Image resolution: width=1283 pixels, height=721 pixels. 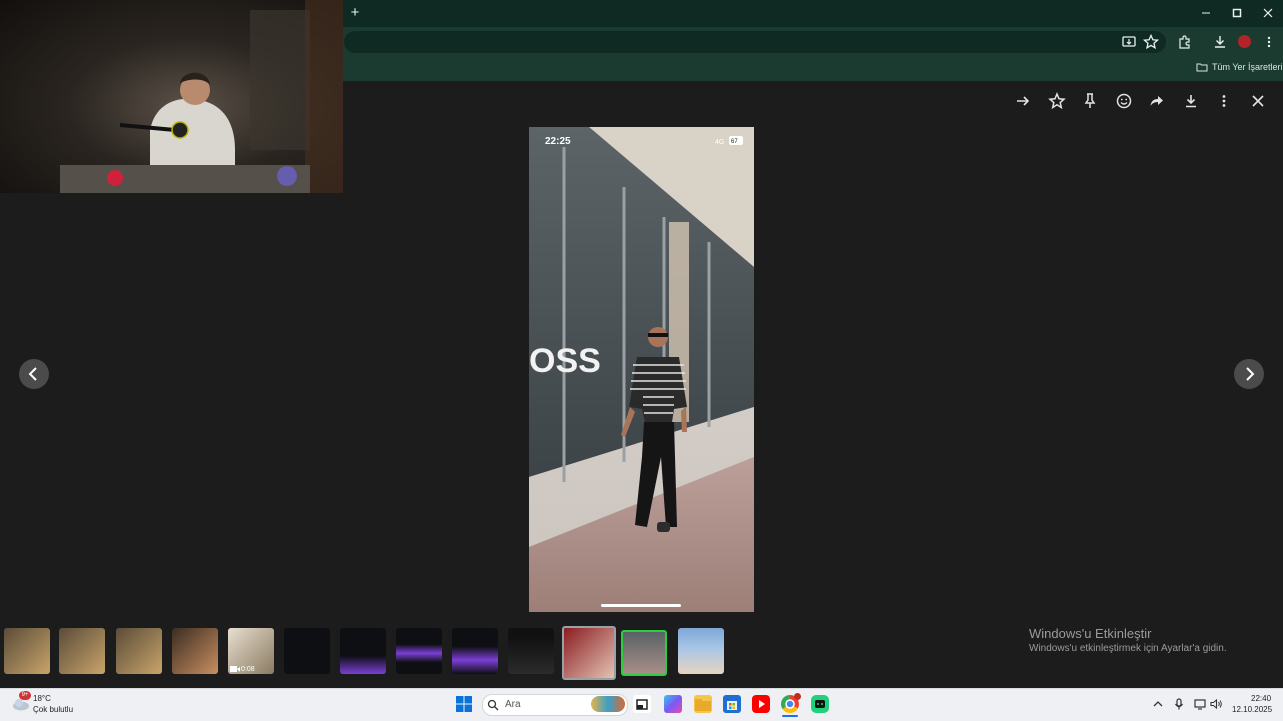 What do you see at coordinates (248, 669) in the screenshot?
I see `video-duration: 0:08` at bounding box center [248, 669].